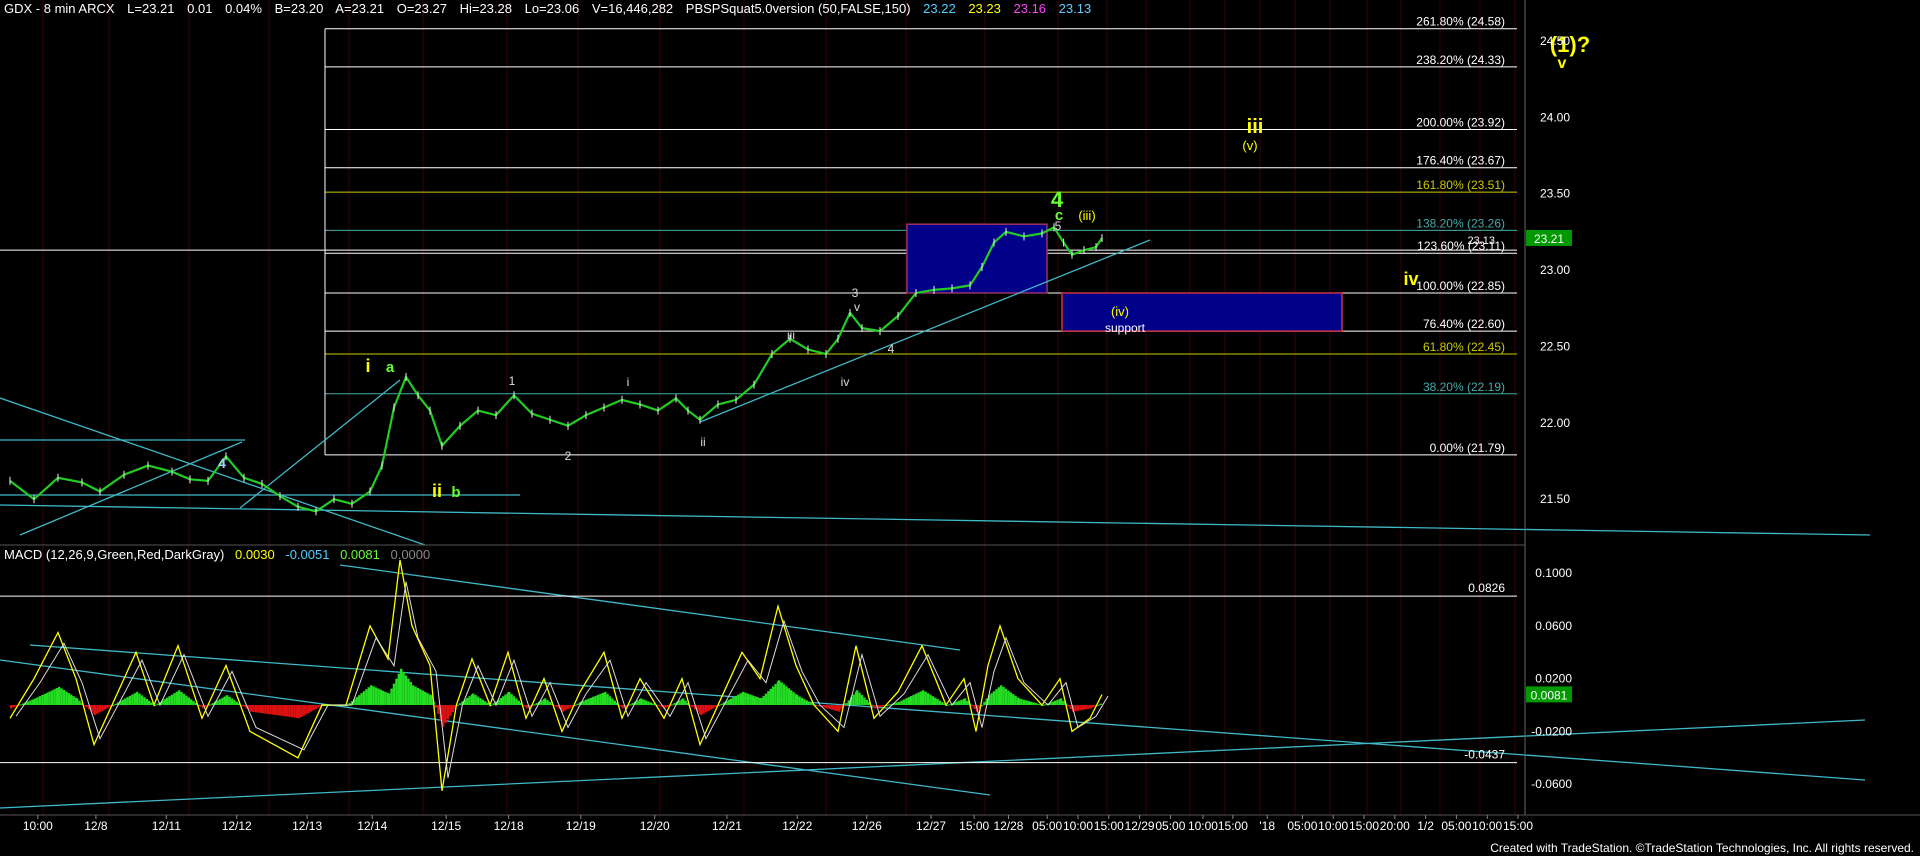 Image resolution: width=1920 pixels, height=856 pixels. I want to click on time-tick-label: 12/19, so click(581, 826).